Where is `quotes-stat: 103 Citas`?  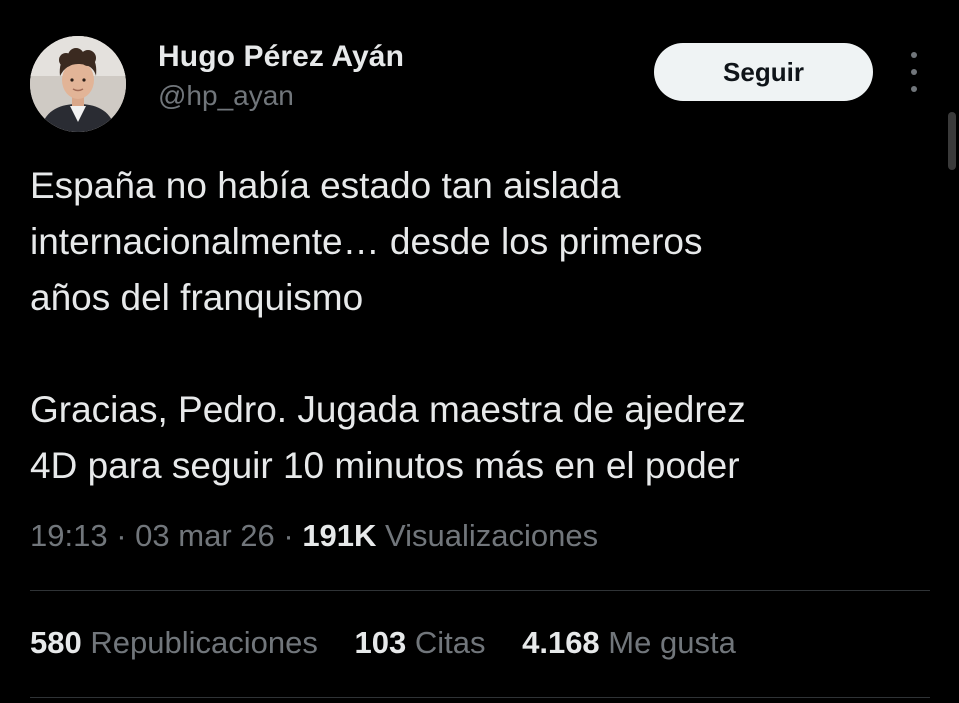 quotes-stat: 103 Citas is located at coordinates (424, 642).